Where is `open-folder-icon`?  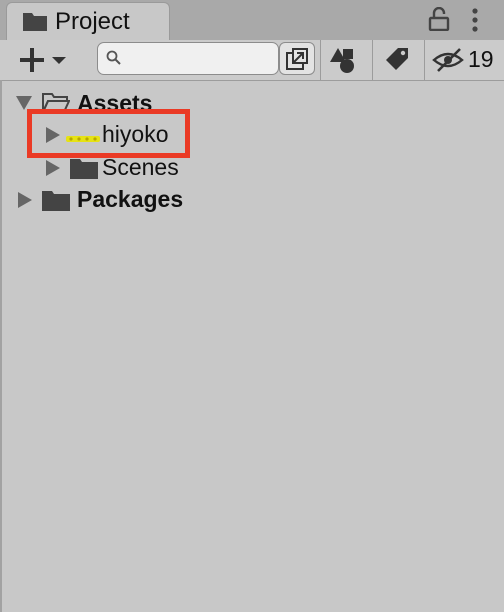 open-folder-icon is located at coordinates (56, 105).